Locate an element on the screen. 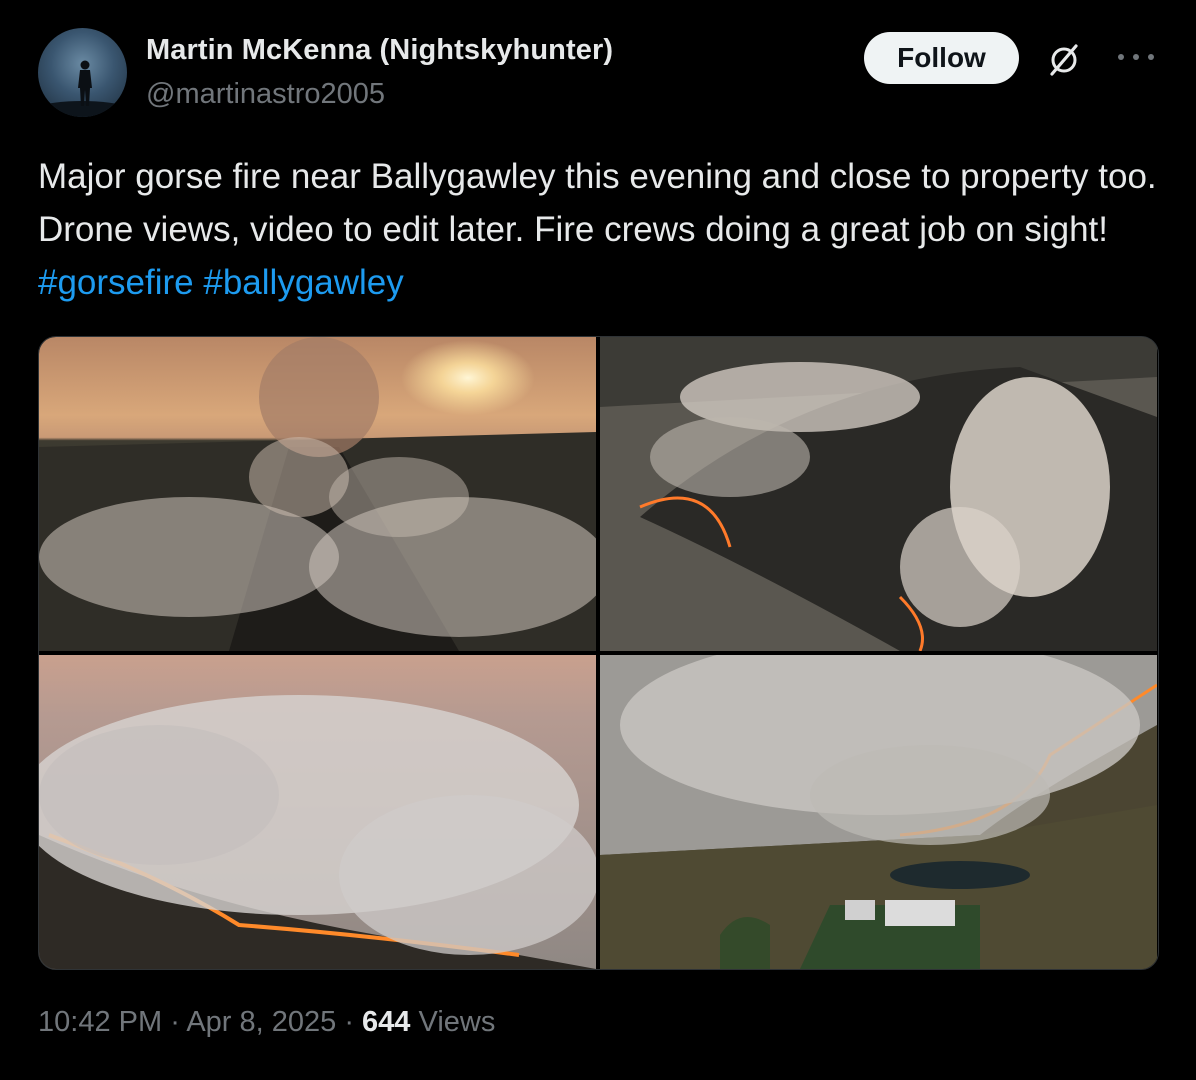 The width and height of the screenshot is (1196, 1080). hashtag-gorsefire: #gorsefire is located at coordinates (116, 282).